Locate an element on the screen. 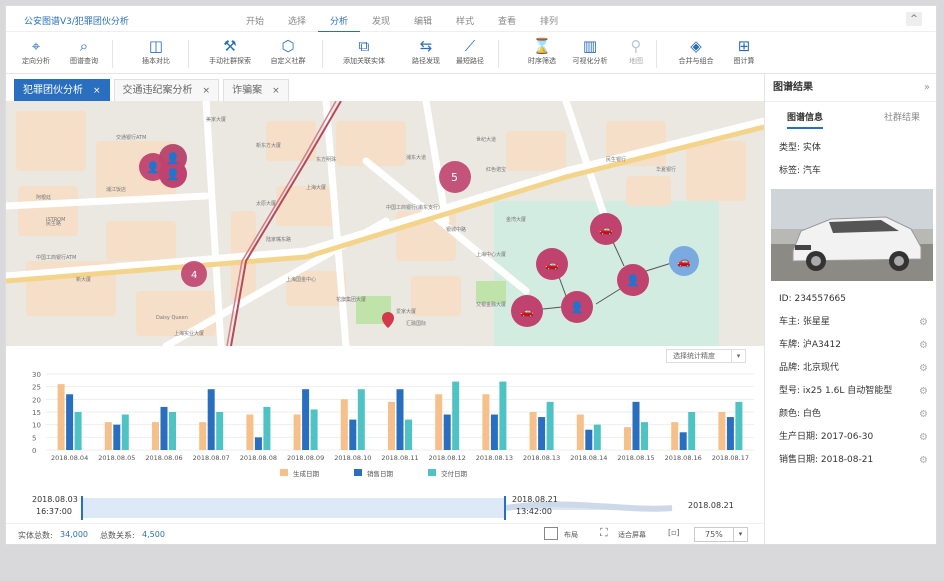 Image resolution: width=944 pixels, height=581 pixels. menu-1: 选择 is located at coordinates (297, 23).